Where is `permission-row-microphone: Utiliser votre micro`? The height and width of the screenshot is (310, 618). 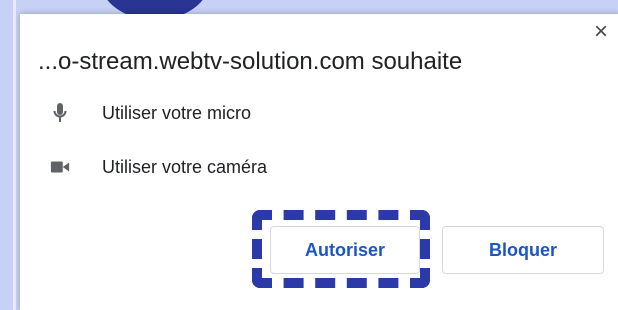
permission-row-microphone: Utiliser votre micro is located at coordinates (150, 113).